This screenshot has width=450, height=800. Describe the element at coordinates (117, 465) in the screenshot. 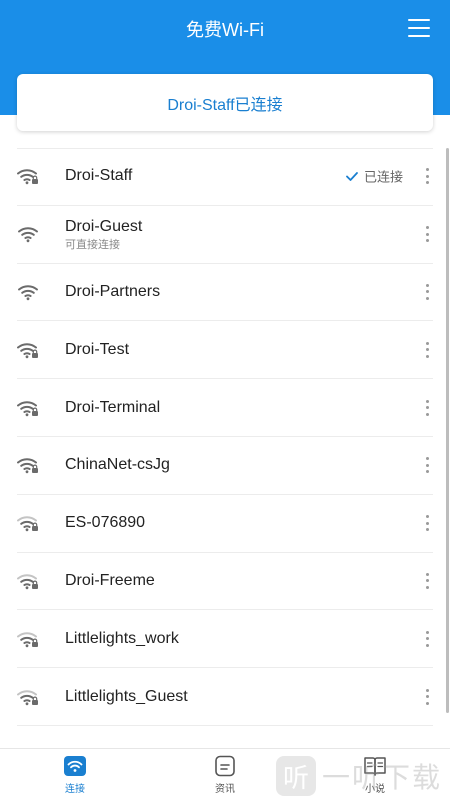

I see `wifi-ssid: ChinaNet-csJg` at that location.